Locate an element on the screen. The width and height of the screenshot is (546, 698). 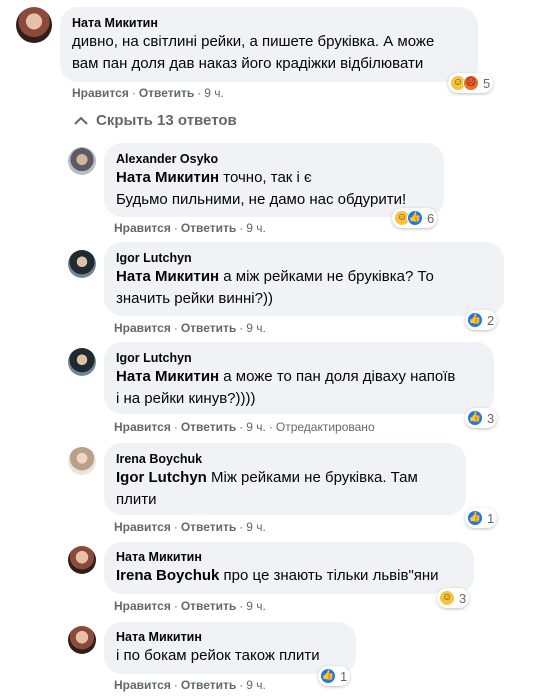
angry-icon: ☹ is located at coordinates (471, 83).